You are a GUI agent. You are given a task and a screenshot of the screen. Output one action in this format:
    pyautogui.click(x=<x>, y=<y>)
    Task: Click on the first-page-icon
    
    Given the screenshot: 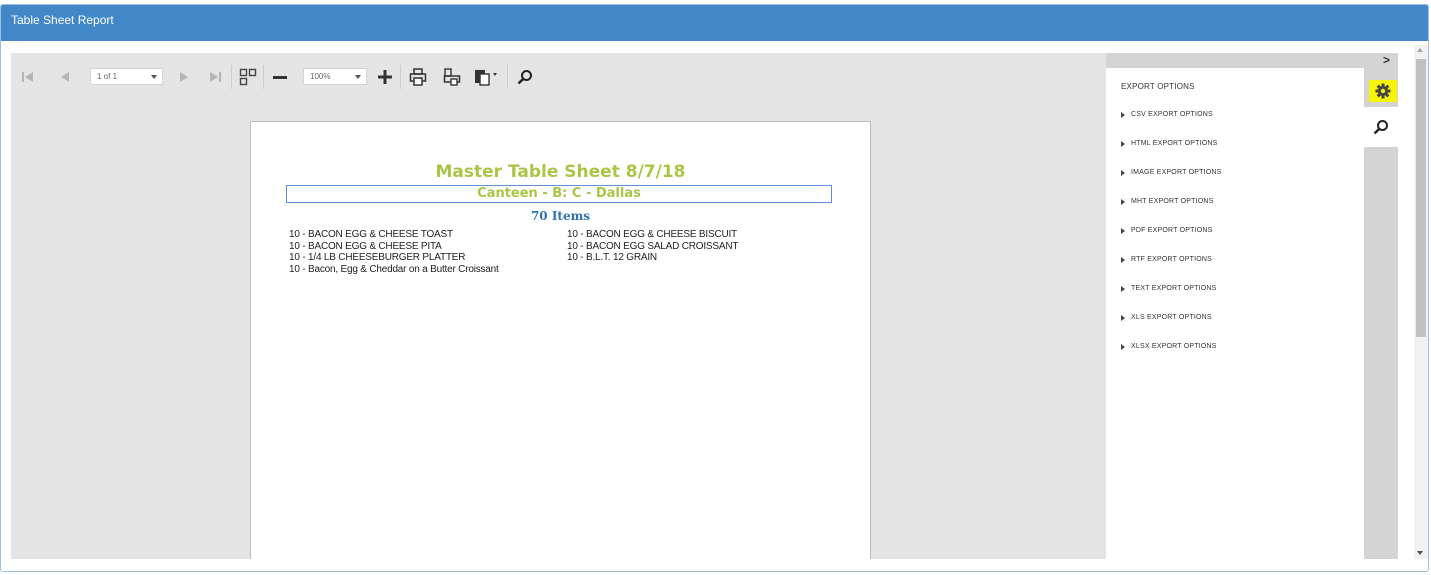 What is the action you would take?
    pyautogui.click(x=28, y=77)
    